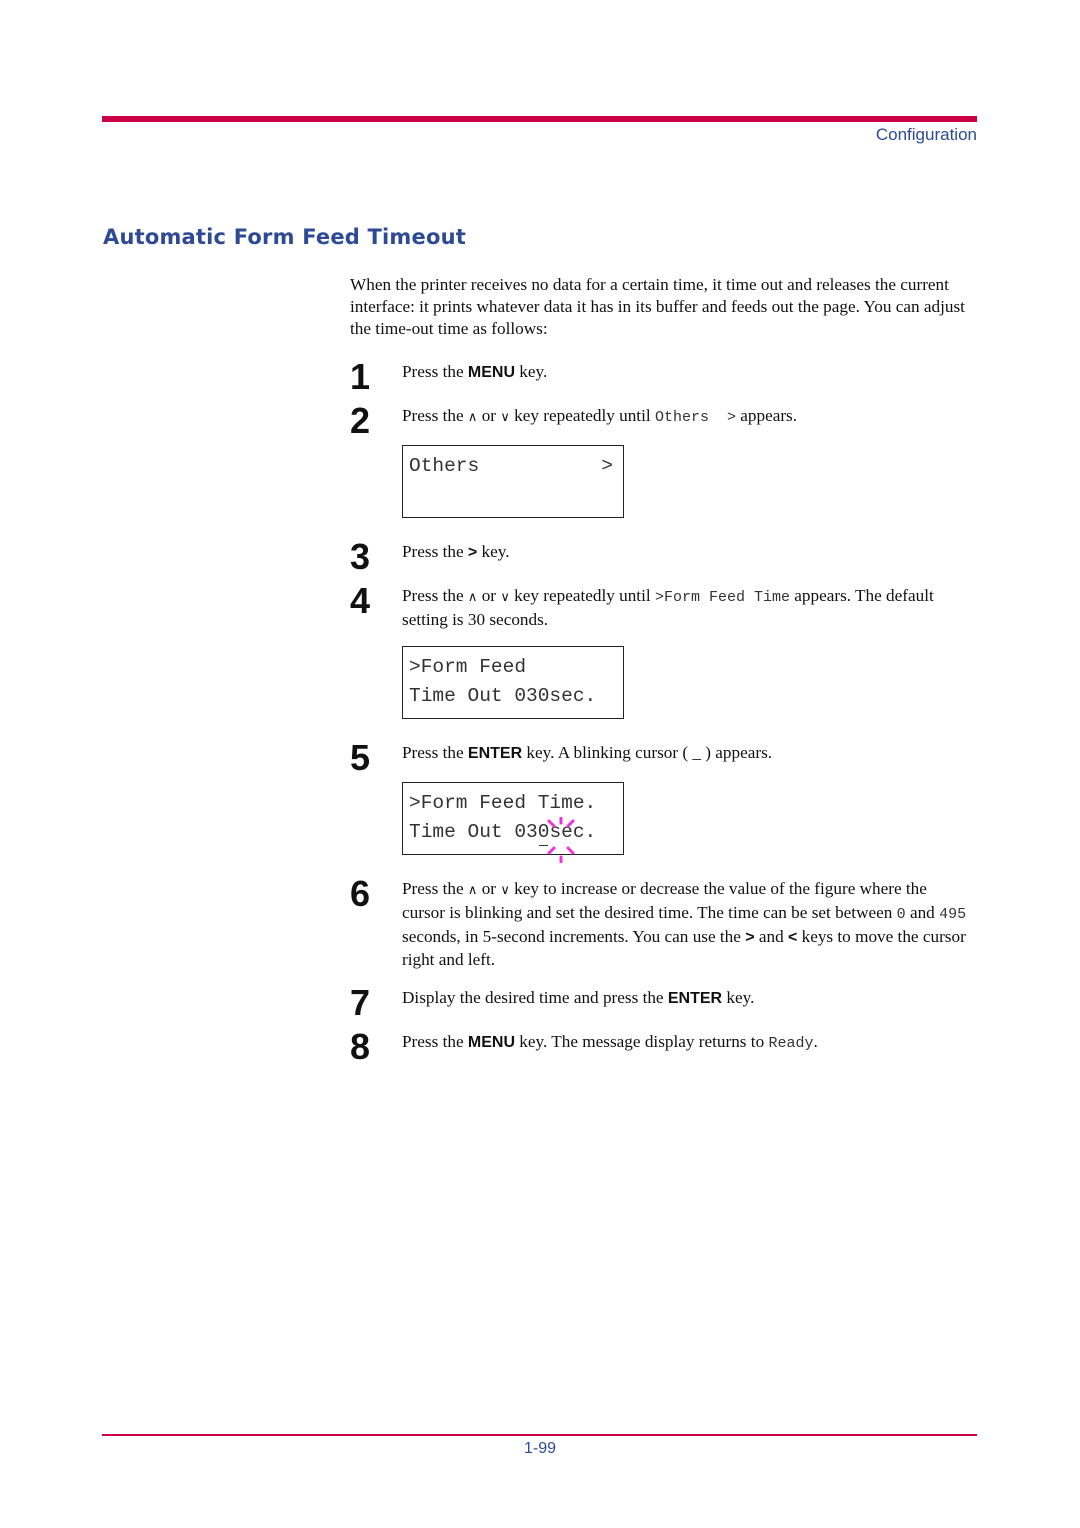  What do you see at coordinates (284, 237) in the screenshot?
I see `page-title: Automatic Form Feed Timeout` at bounding box center [284, 237].